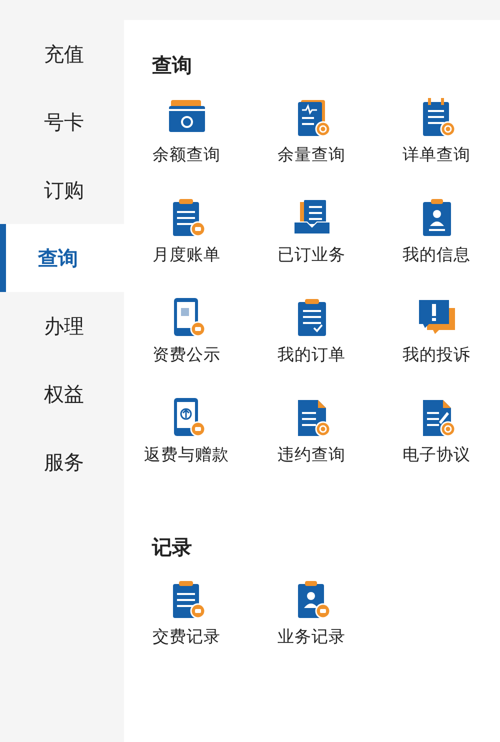 This screenshot has height=742, width=500. What do you see at coordinates (62, 394) in the screenshot?
I see `sidebar-item: 权益` at bounding box center [62, 394].